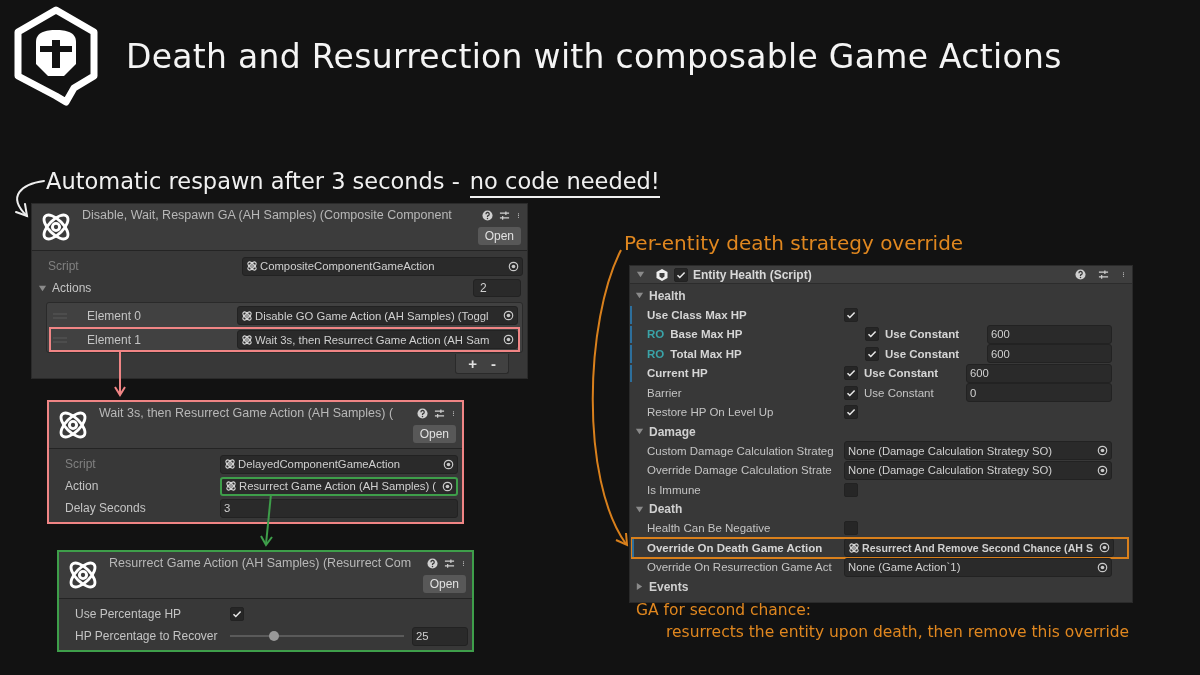  Describe the element at coordinates (735, 547) in the screenshot. I see `field-label: Override On Death Game Action` at that location.